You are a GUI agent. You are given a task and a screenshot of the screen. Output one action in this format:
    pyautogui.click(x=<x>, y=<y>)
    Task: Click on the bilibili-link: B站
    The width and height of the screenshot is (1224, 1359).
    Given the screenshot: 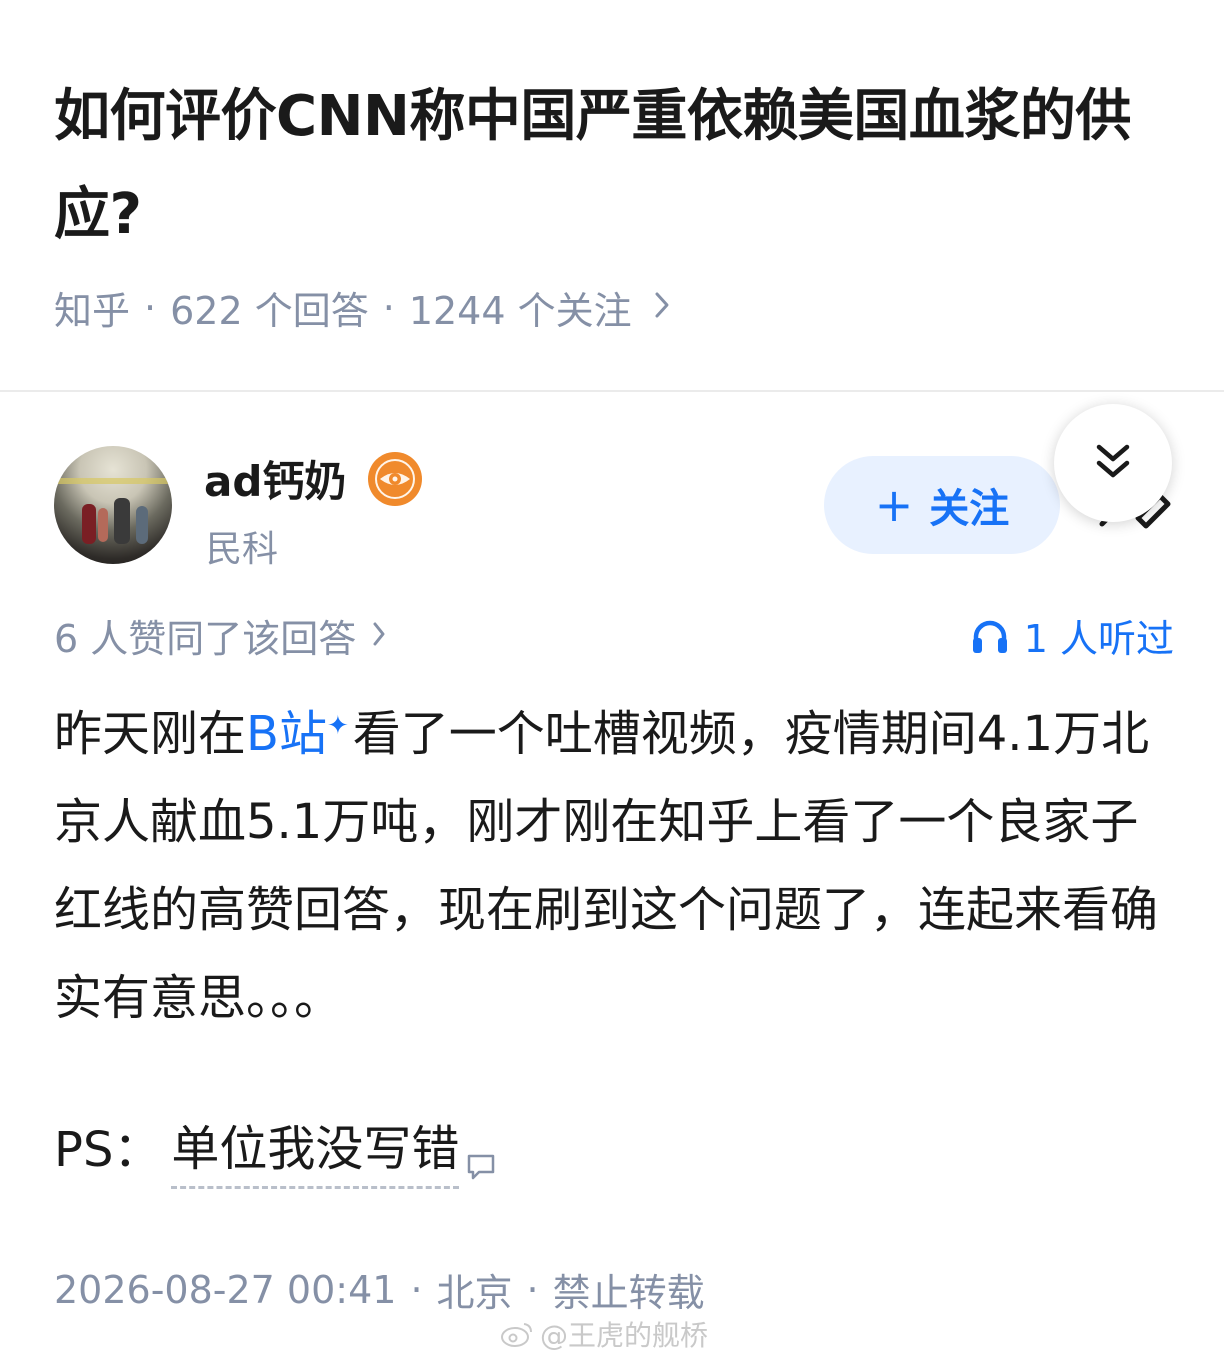 What is the action you would take?
    pyautogui.click(x=286, y=734)
    